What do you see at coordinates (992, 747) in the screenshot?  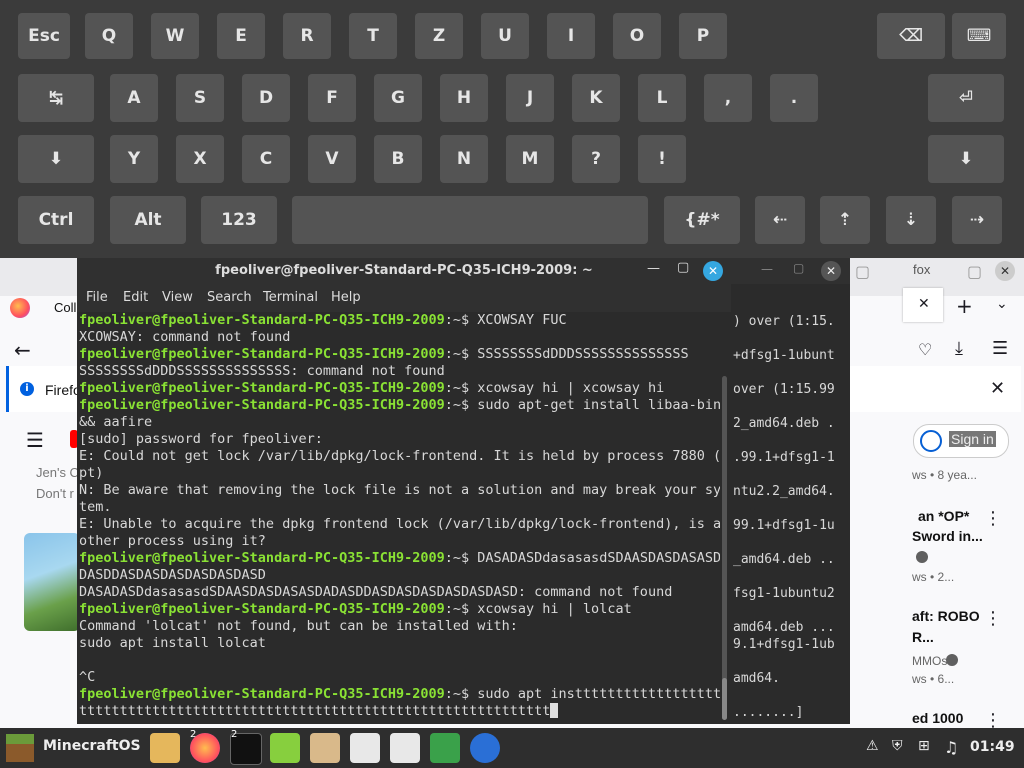 I see `clock: 01:49` at bounding box center [992, 747].